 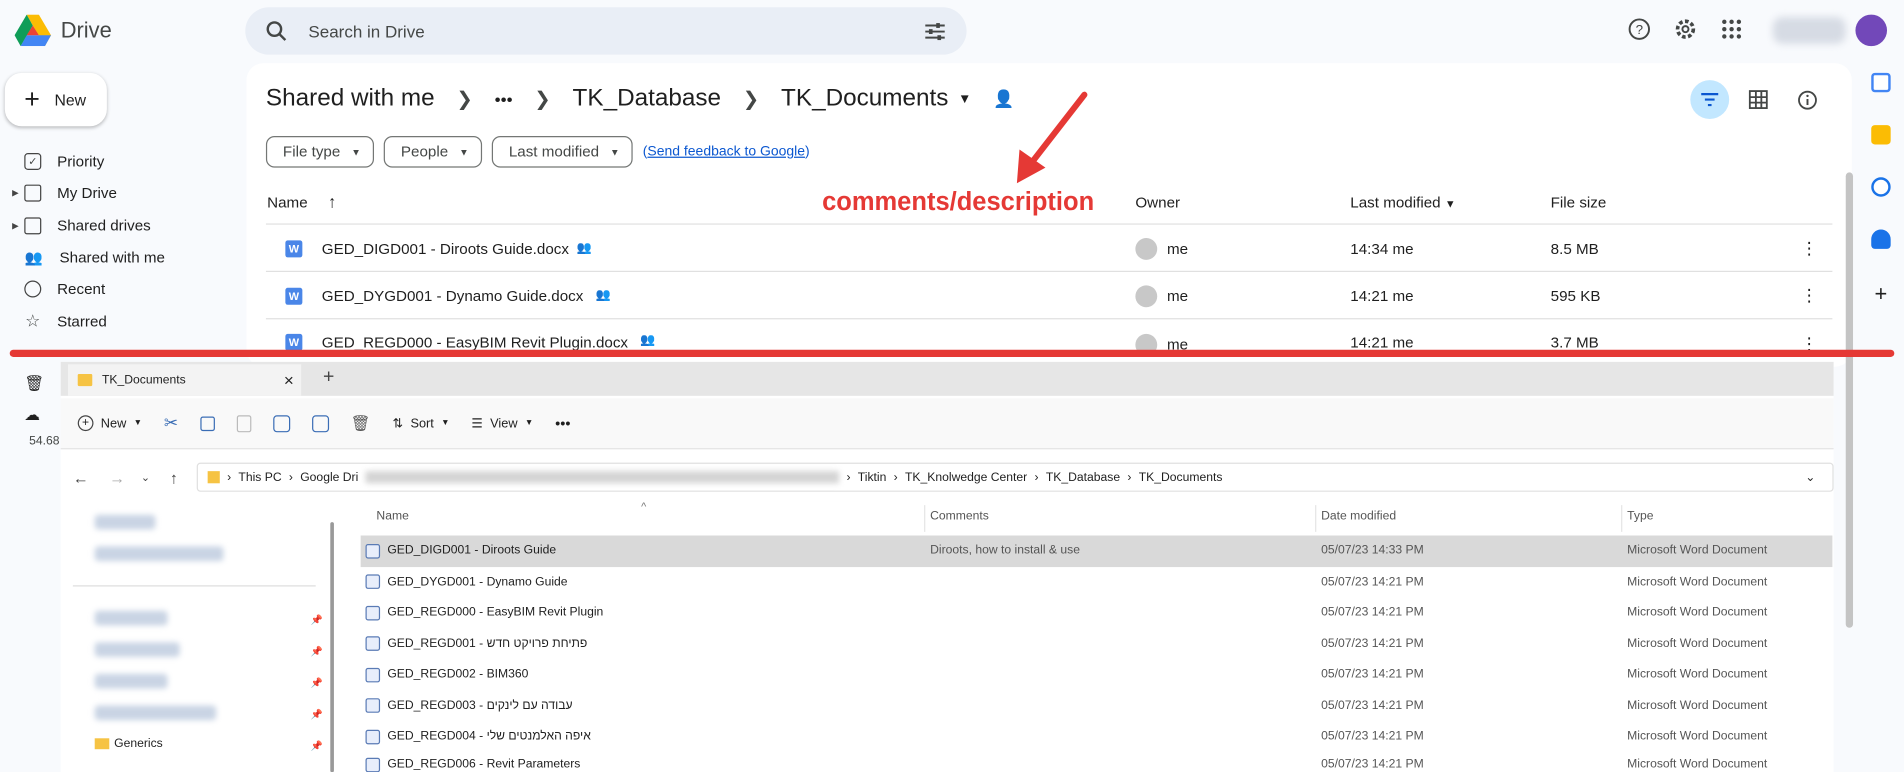 What do you see at coordinates (392, 516) in the screenshot?
I see `explorer-column-name: Name` at bounding box center [392, 516].